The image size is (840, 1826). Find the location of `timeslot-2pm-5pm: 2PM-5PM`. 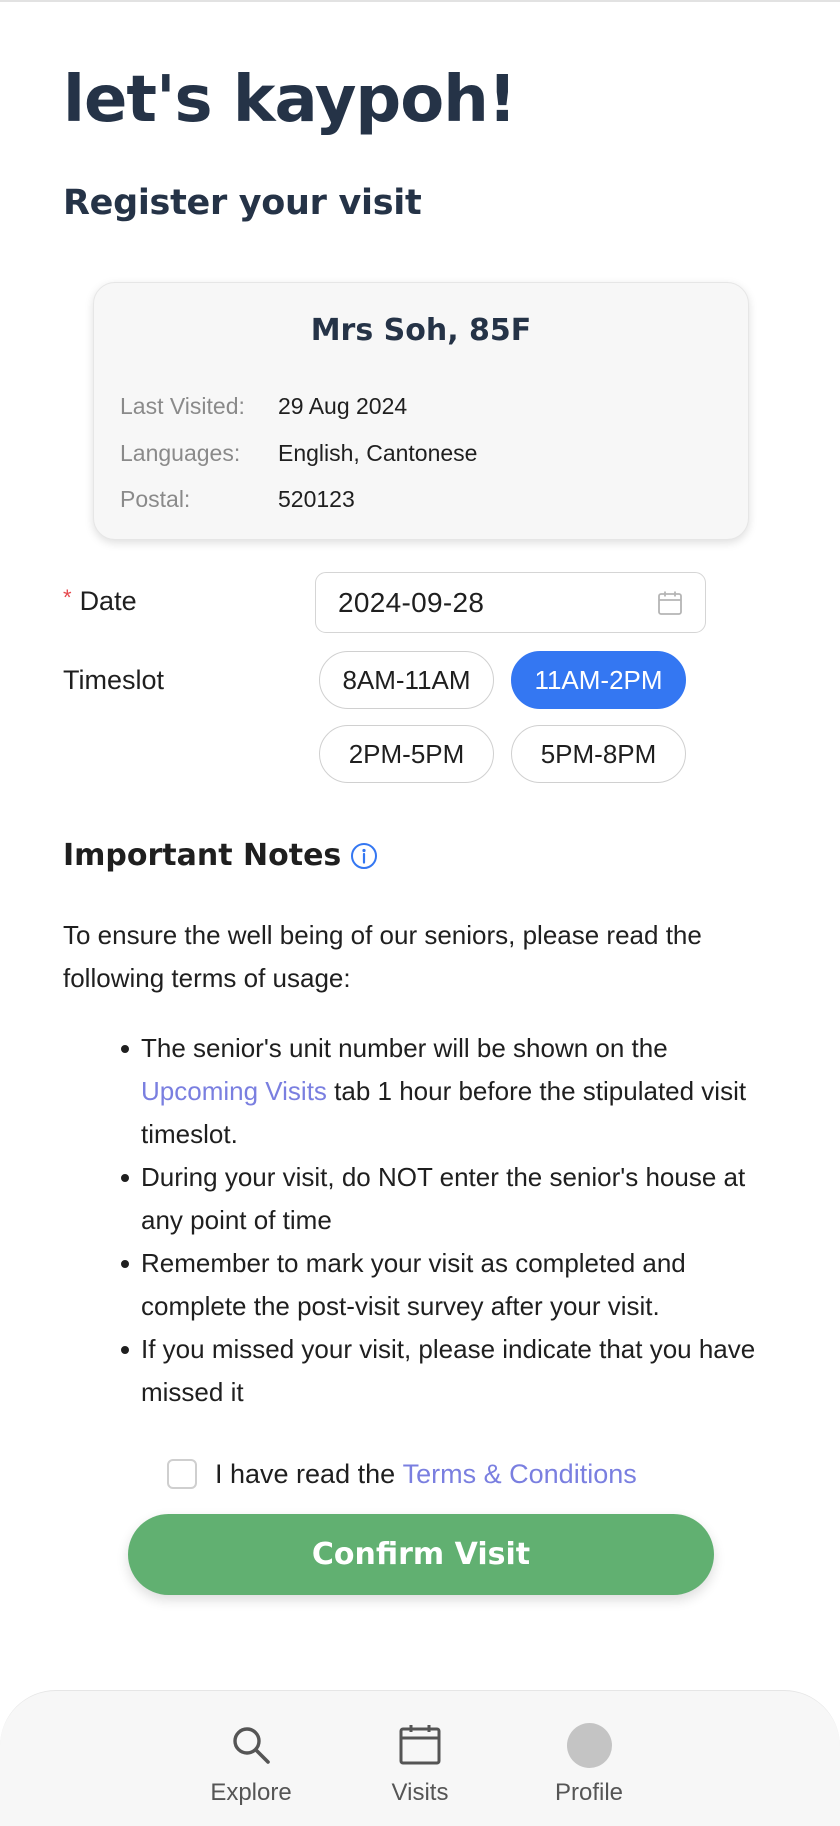

timeslot-2pm-5pm: 2PM-5PM is located at coordinates (406, 754).